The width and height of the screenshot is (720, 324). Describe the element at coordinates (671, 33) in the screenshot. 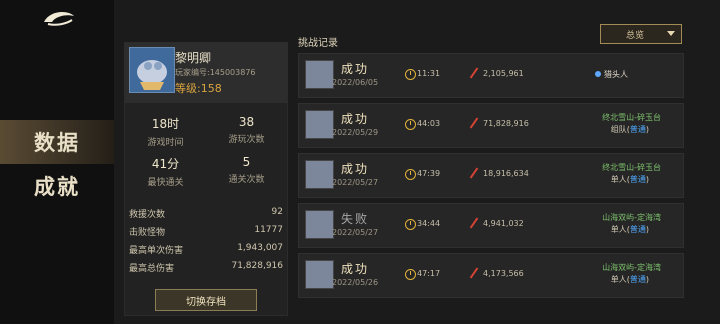

I see `chevron-down-icon` at that location.